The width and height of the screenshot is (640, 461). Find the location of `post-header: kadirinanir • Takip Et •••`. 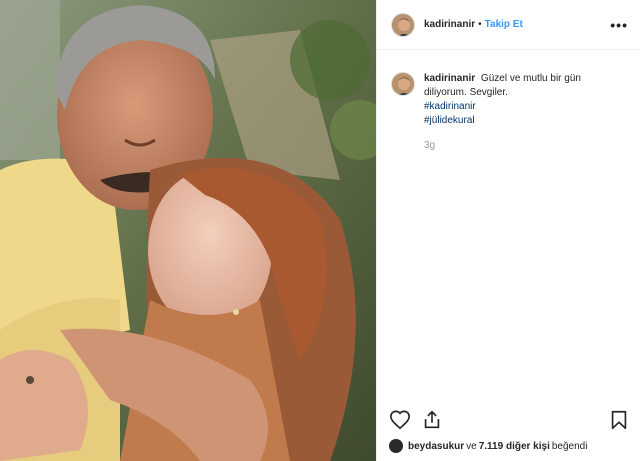

post-header: kadirinanir • Takip Et ••• is located at coordinates (508, 25).